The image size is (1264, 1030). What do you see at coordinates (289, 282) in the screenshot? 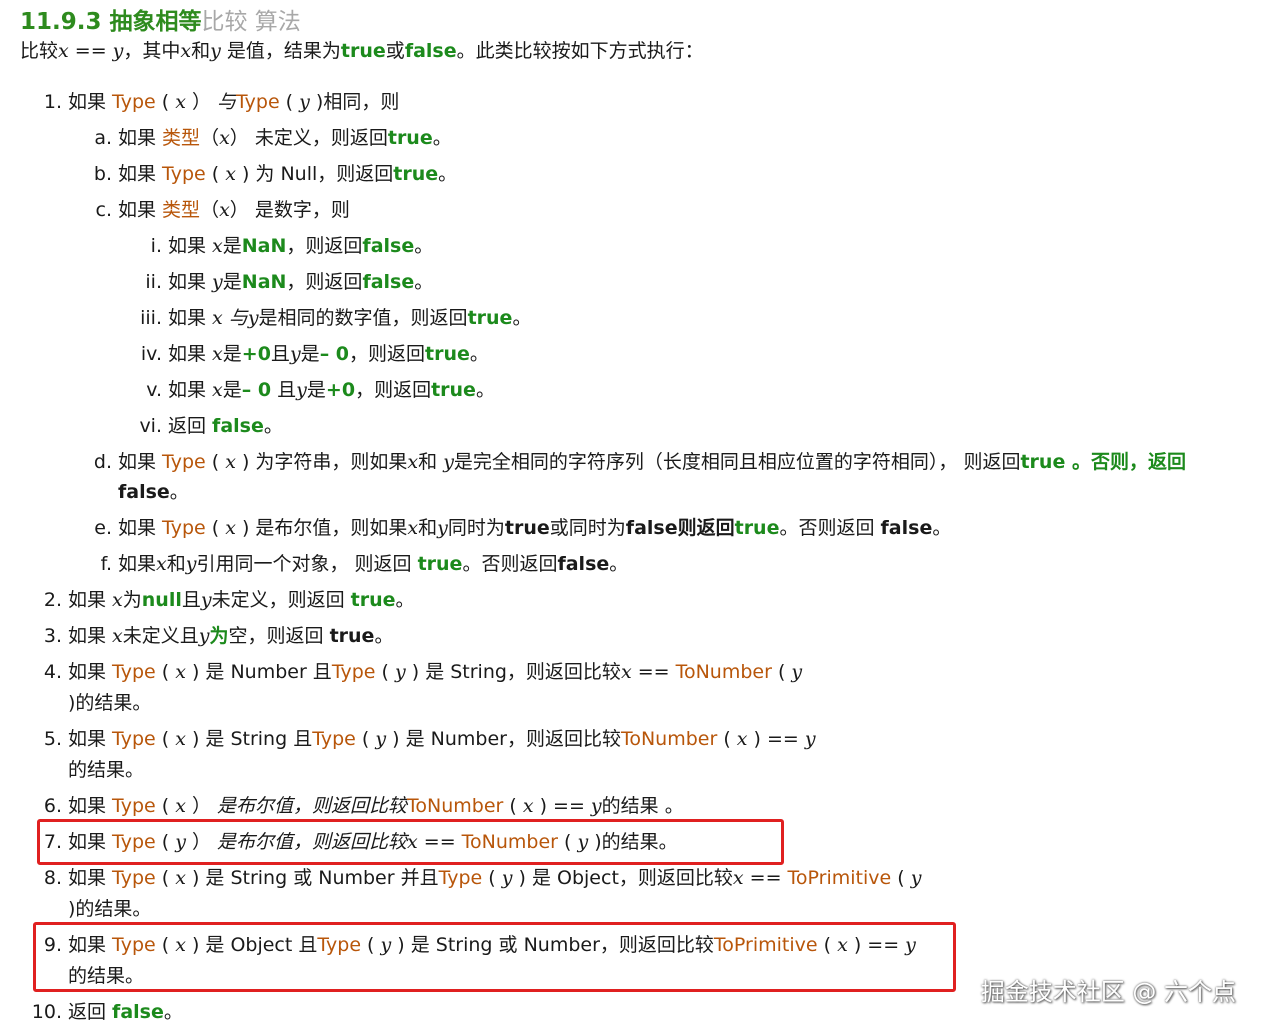
I see `list-item-1c-ii: ii. 如果 y是NaN，则返回false。` at bounding box center [289, 282].